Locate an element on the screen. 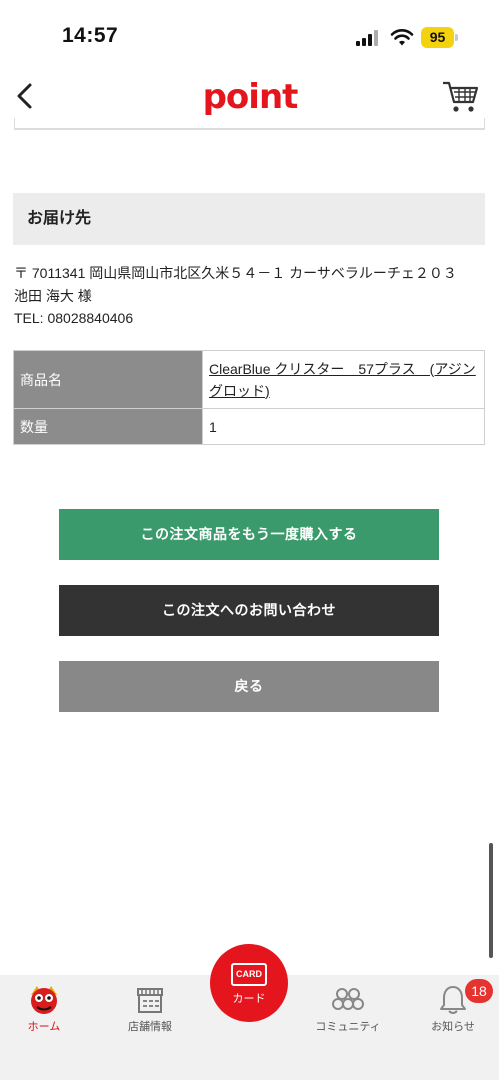 The height and width of the screenshot is (1080, 499). delivery-heading: お届け先 is located at coordinates (249, 219).